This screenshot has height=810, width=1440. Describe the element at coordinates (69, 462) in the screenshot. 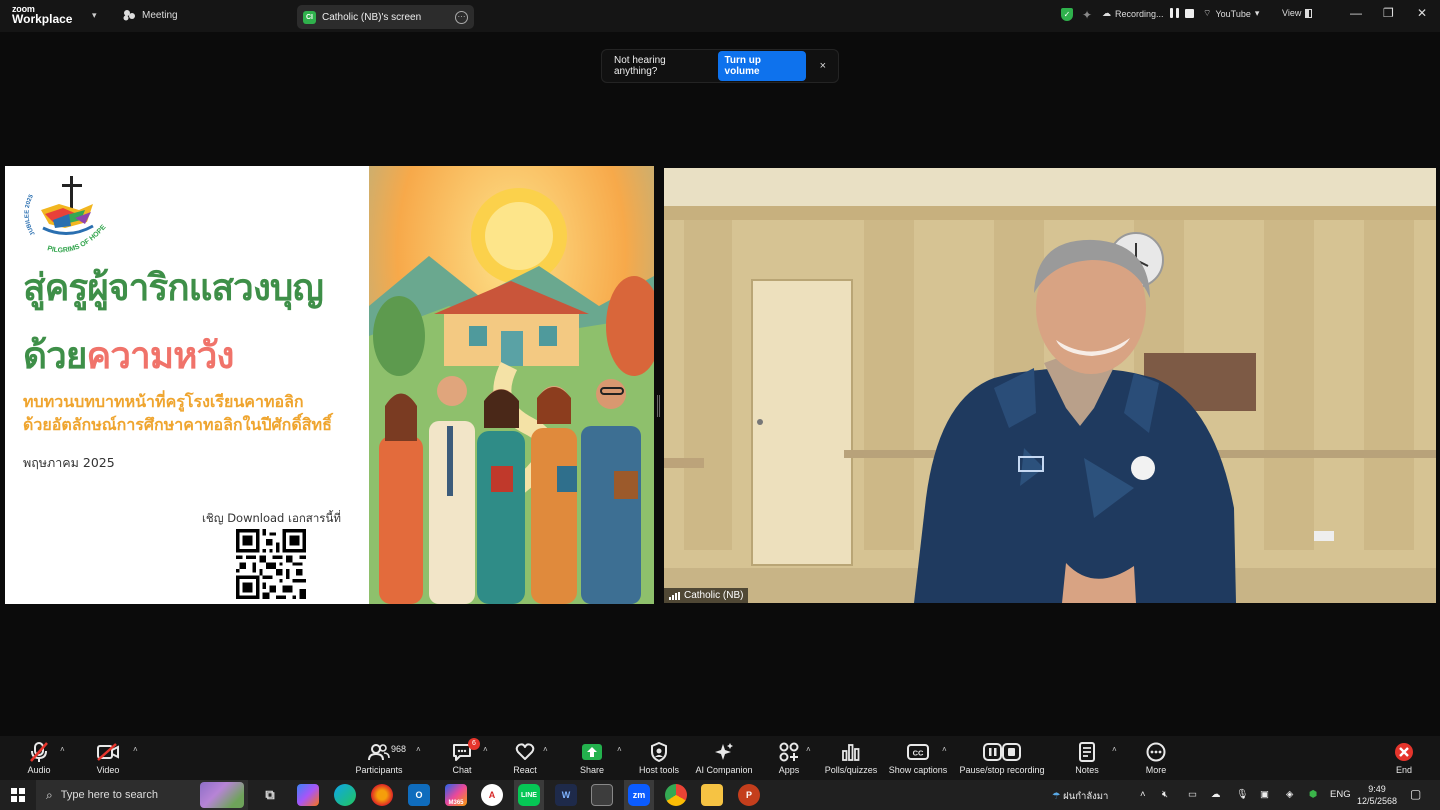

I see `slide-date: พฤษภาคม 2025` at that location.